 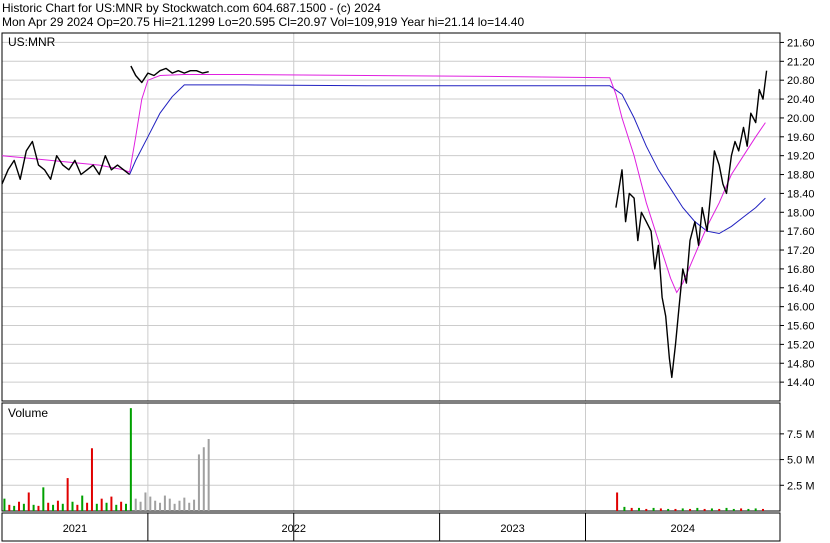 I want to click on price-tick-label: 16.40, so click(x=801, y=289).